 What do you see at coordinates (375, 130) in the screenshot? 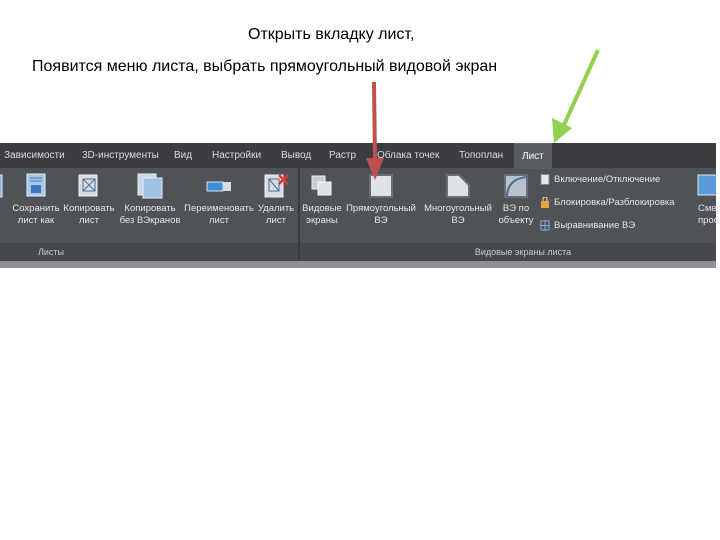
I see `red-arrow` at bounding box center [375, 130].